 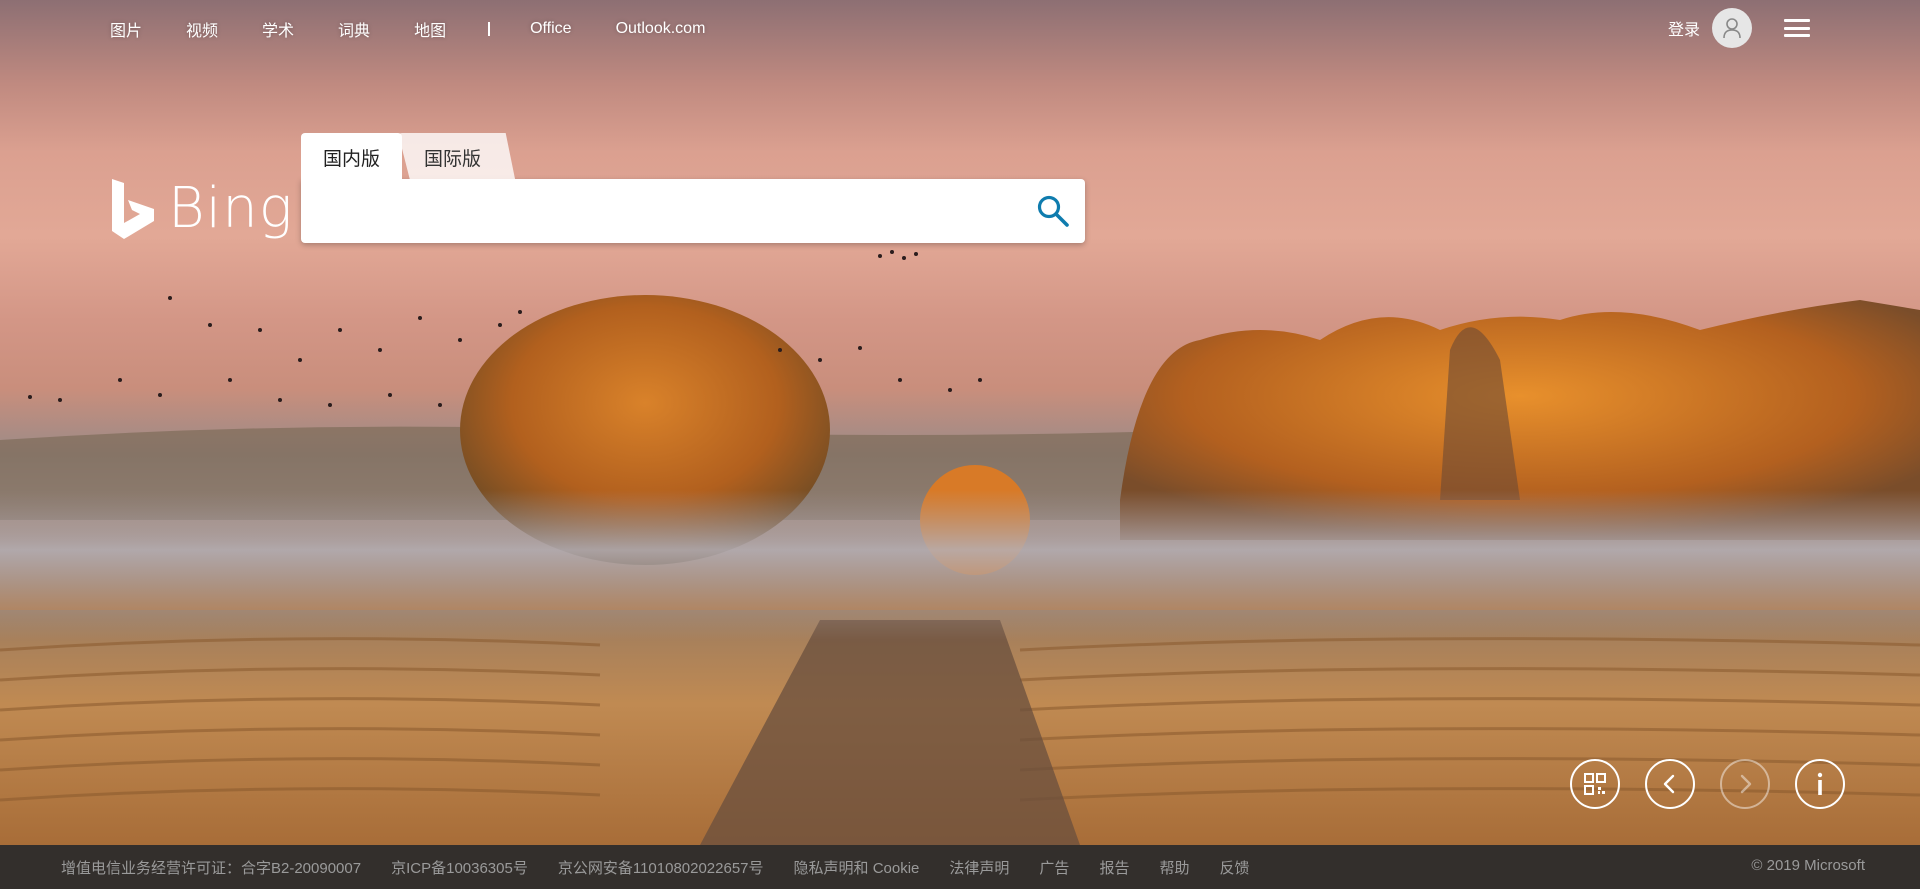 I want to click on bing-logo: Bing, so click(x=201, y=209).